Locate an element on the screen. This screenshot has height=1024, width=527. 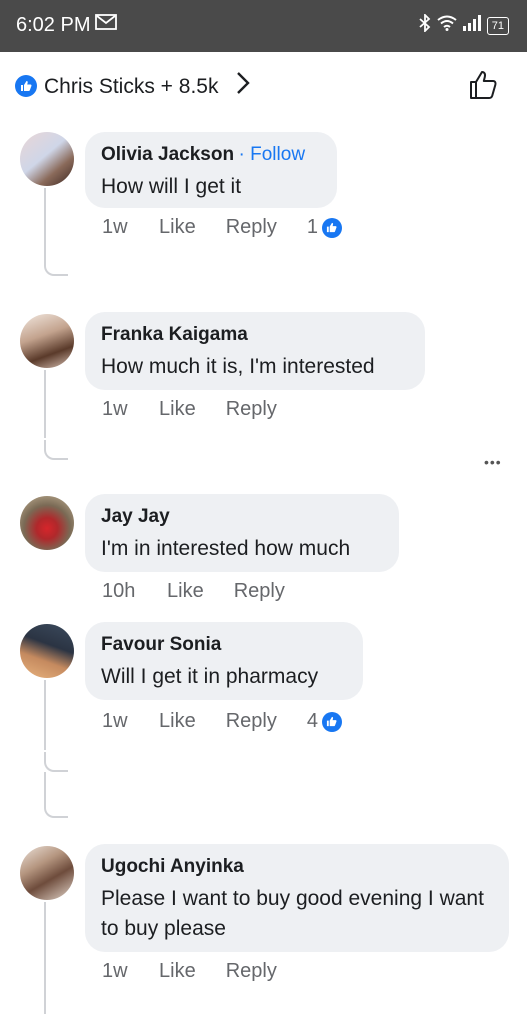
comment-actions: 10h Like Reply is located at coordinates (208, 591).